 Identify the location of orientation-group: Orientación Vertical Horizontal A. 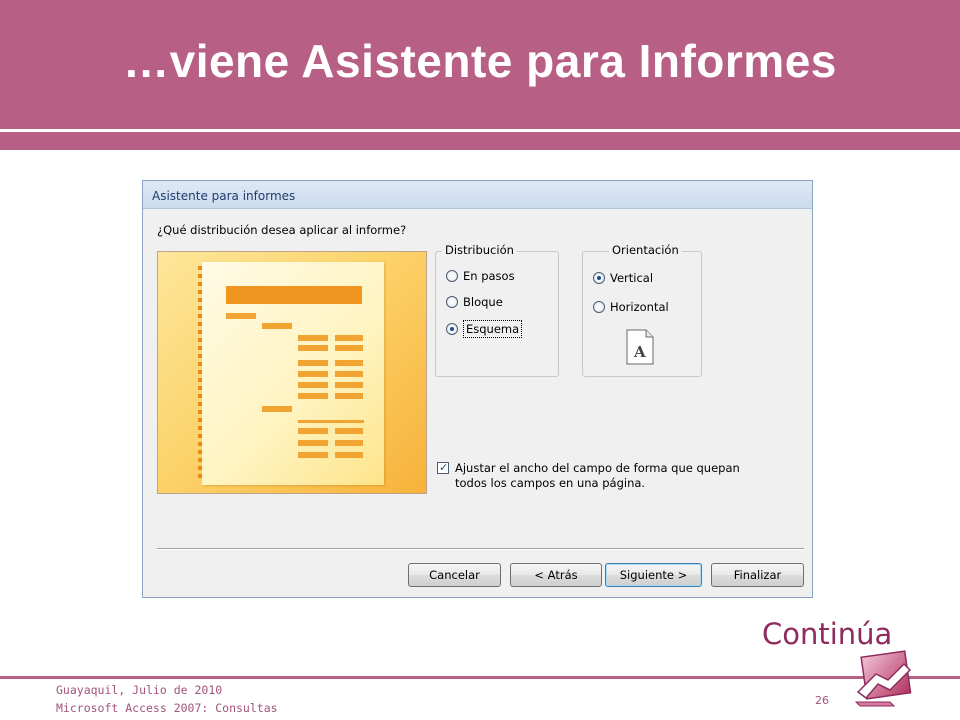
(642, 310).